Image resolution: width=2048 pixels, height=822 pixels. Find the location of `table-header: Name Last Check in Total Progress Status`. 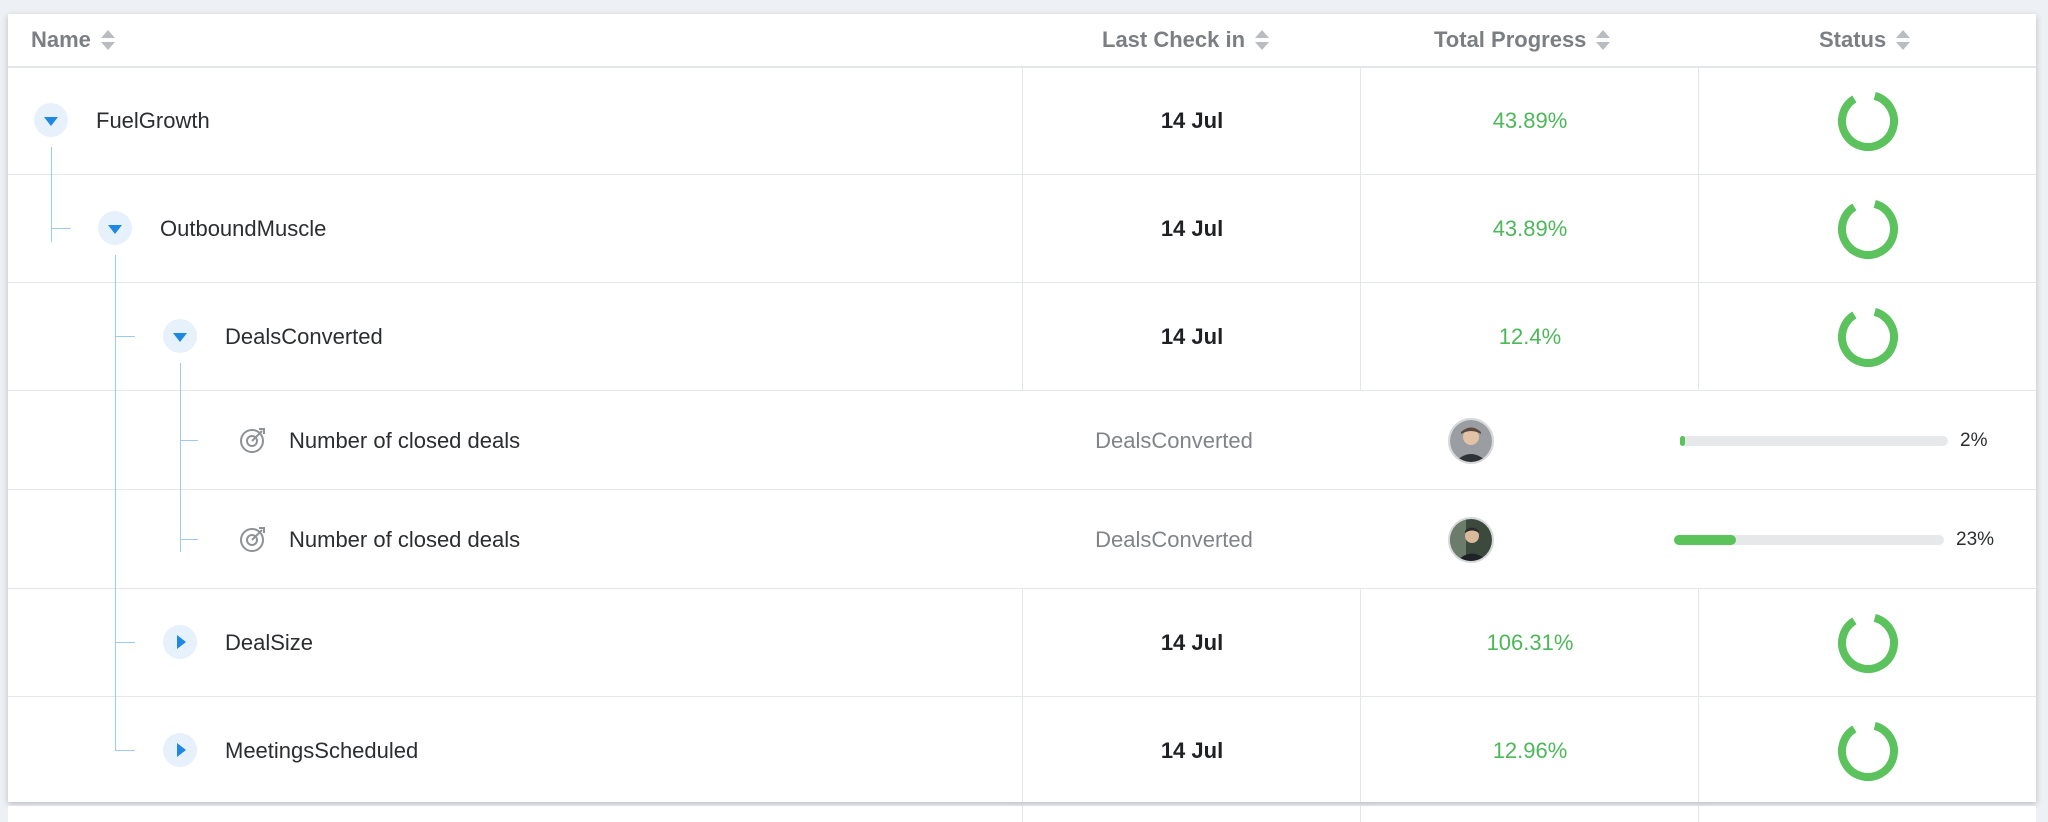

table-header: Name Last Check in Total Progress Status is located at coordinates (1022, 41).